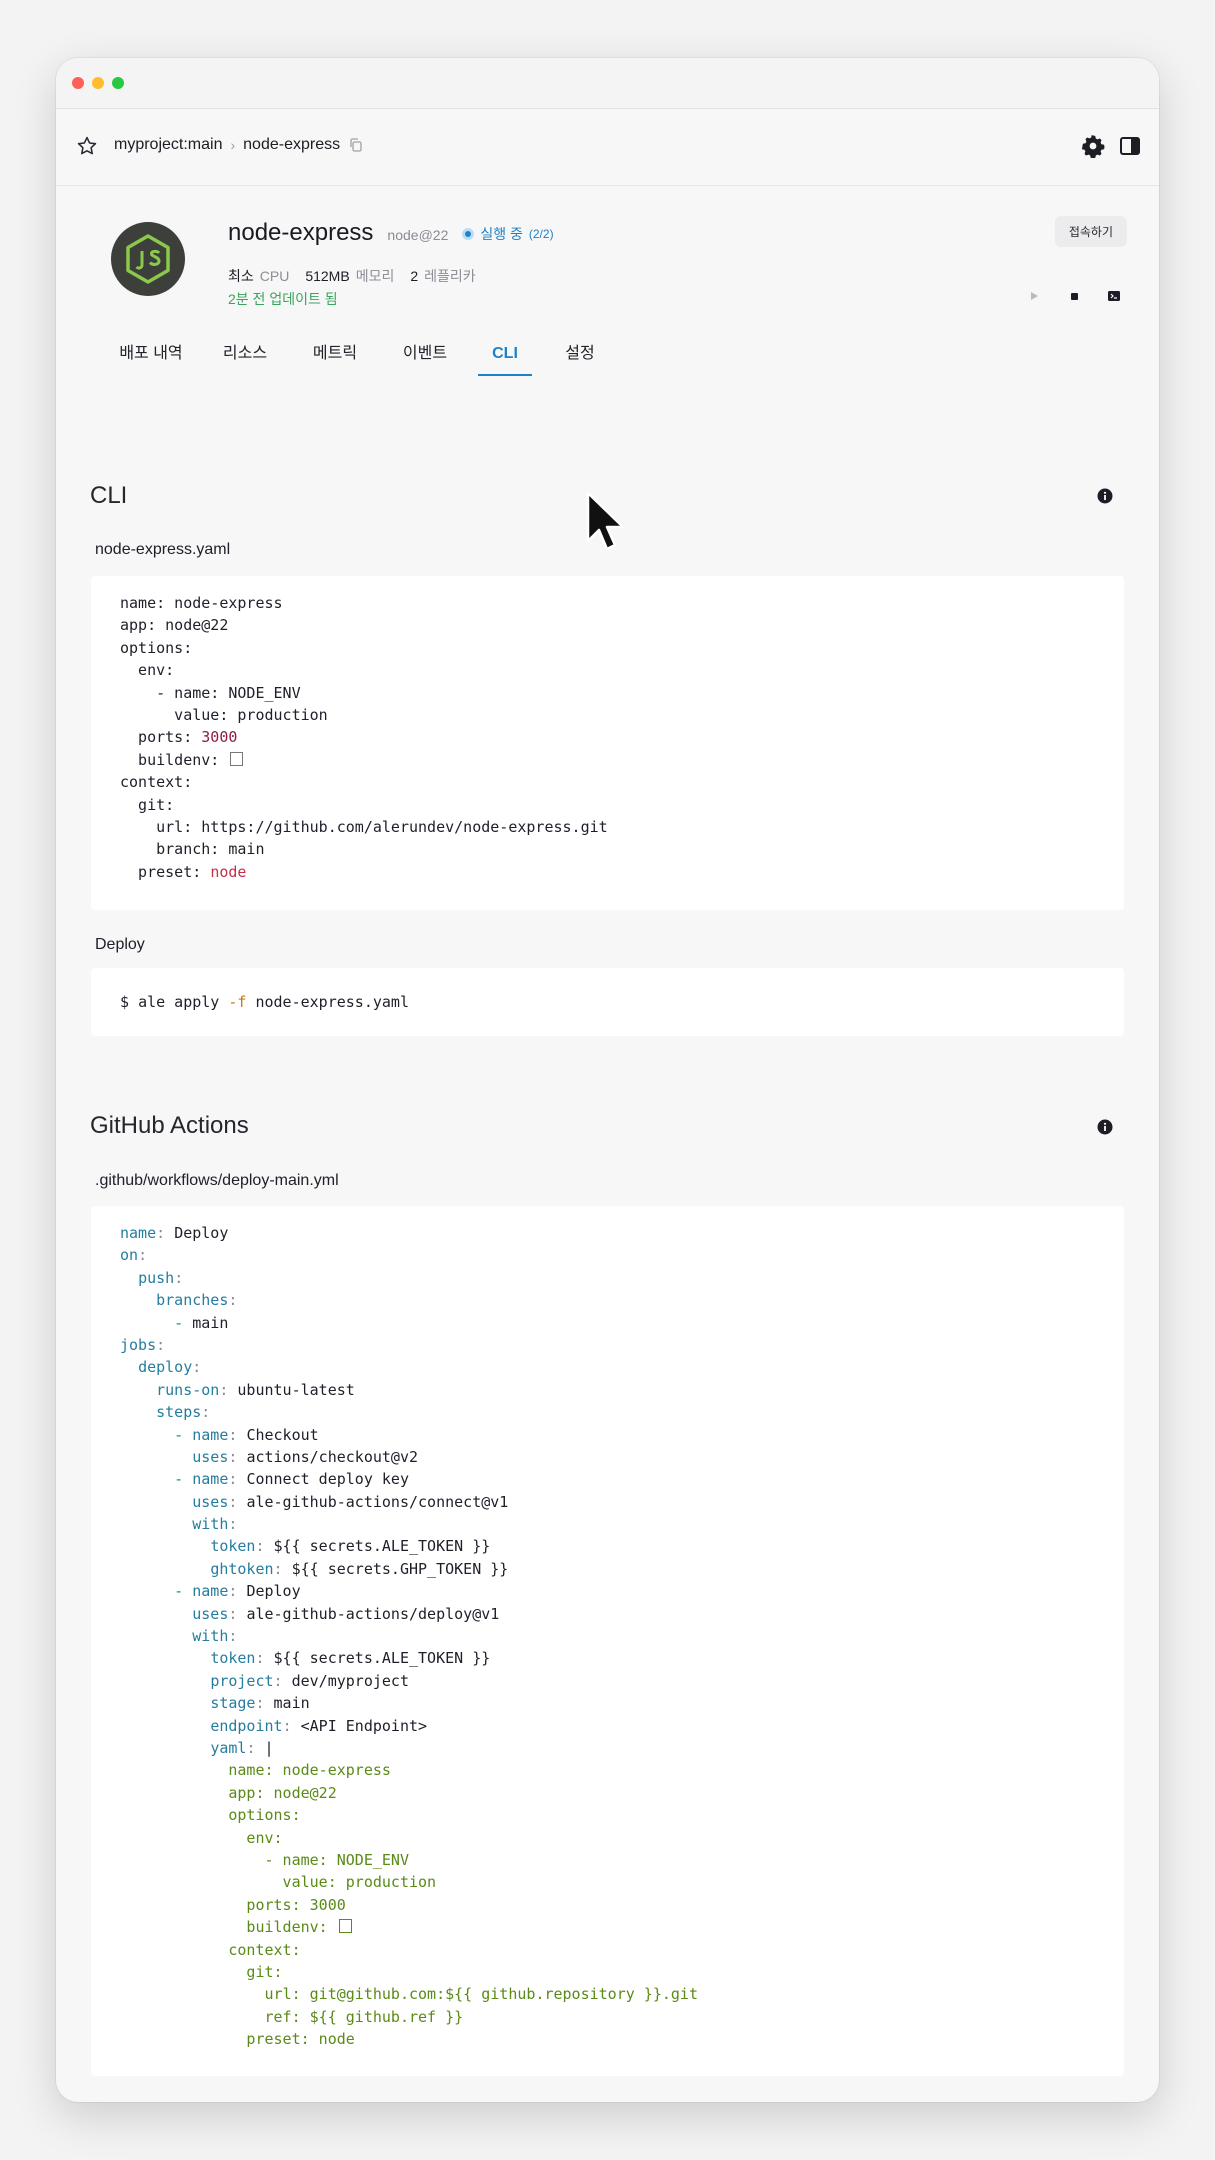 The width and height of the screenshot is (1215, 2160). Describe the element at coordinates (138, 1255) in the screenshot. I see `code-line: on:` at that location.